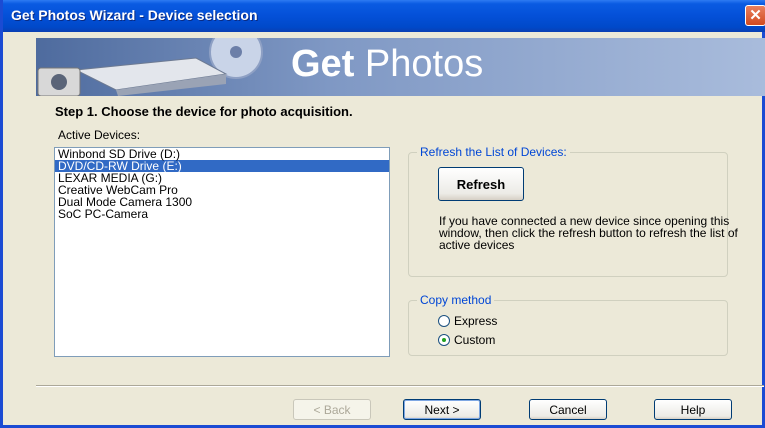 Image resolution: width=765 pixels, height=428 pixels. What do you see at coordinates (444, 340) in the screenshot?
I see `radio-button-checked-icon` at bounding box center [444, 340].